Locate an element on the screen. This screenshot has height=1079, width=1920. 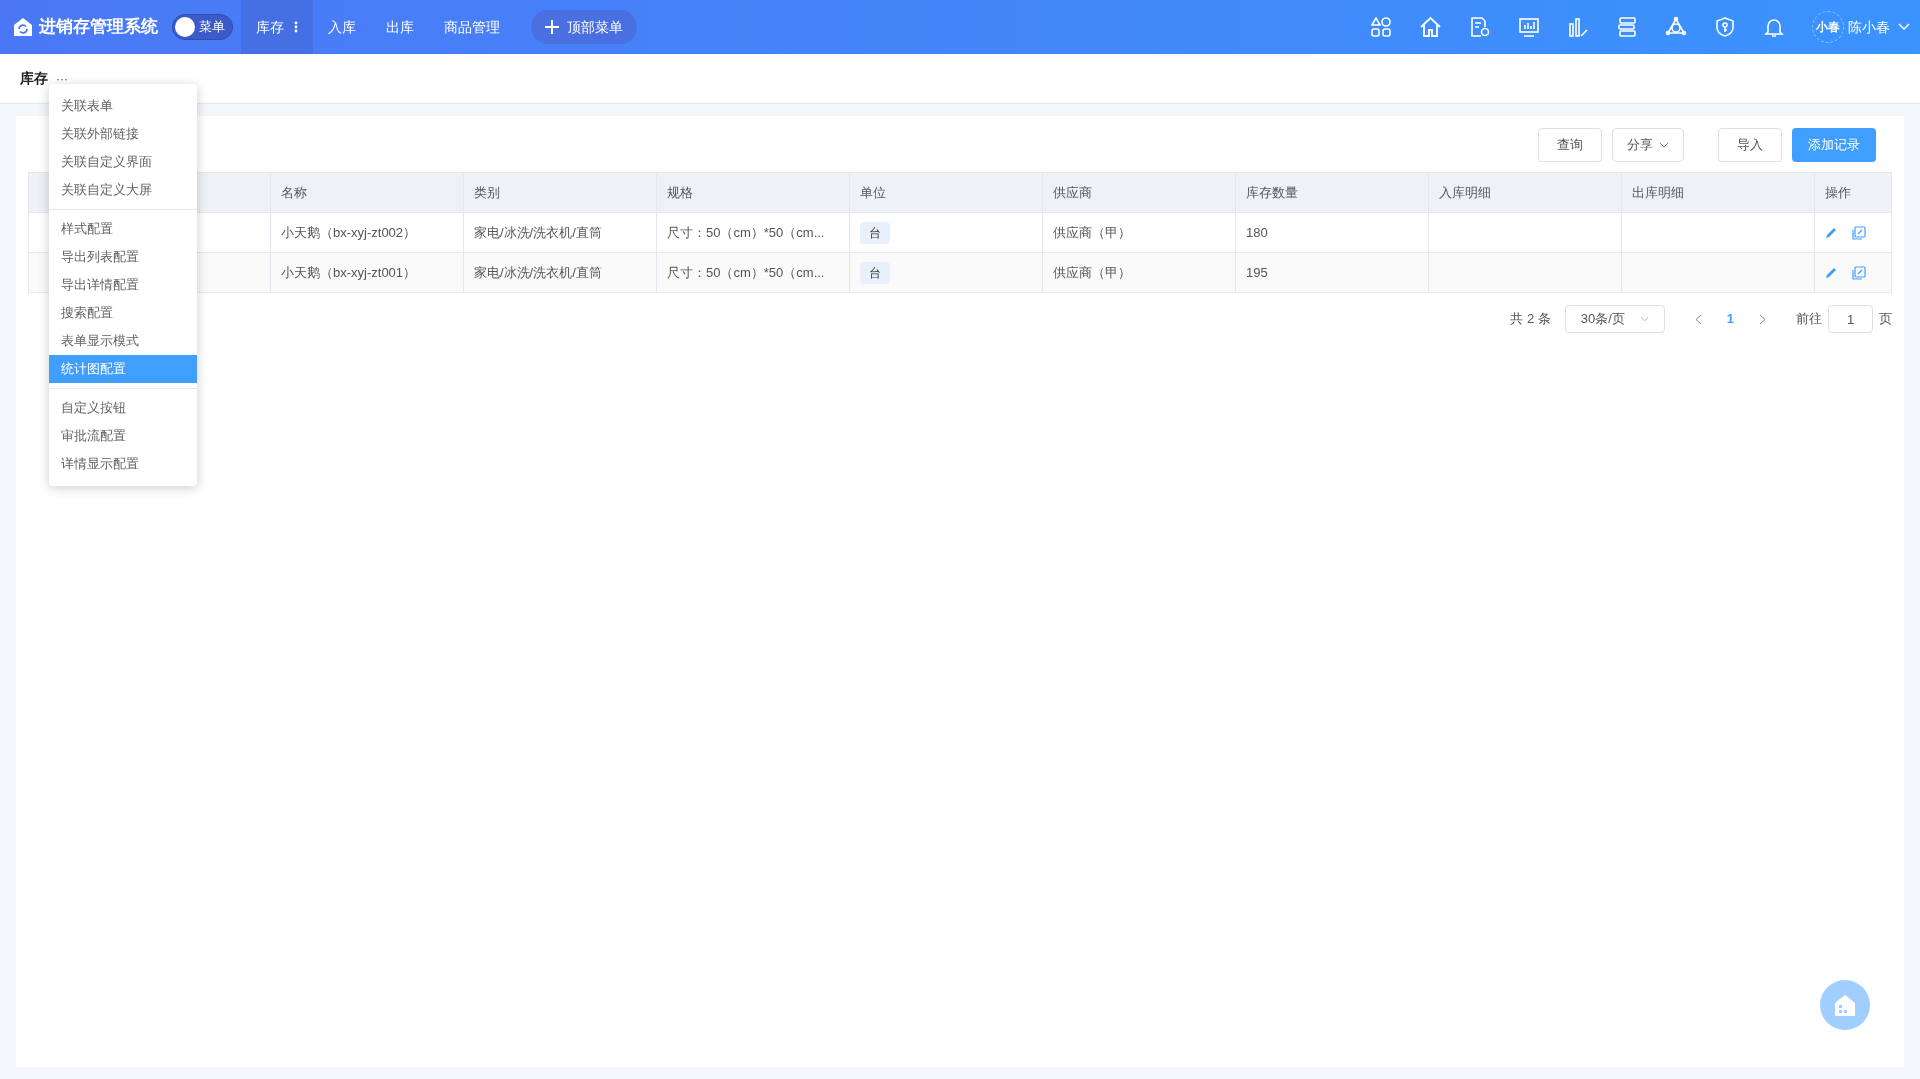
menu-item: 自定义按钮 is located at coordinates (123, 408).